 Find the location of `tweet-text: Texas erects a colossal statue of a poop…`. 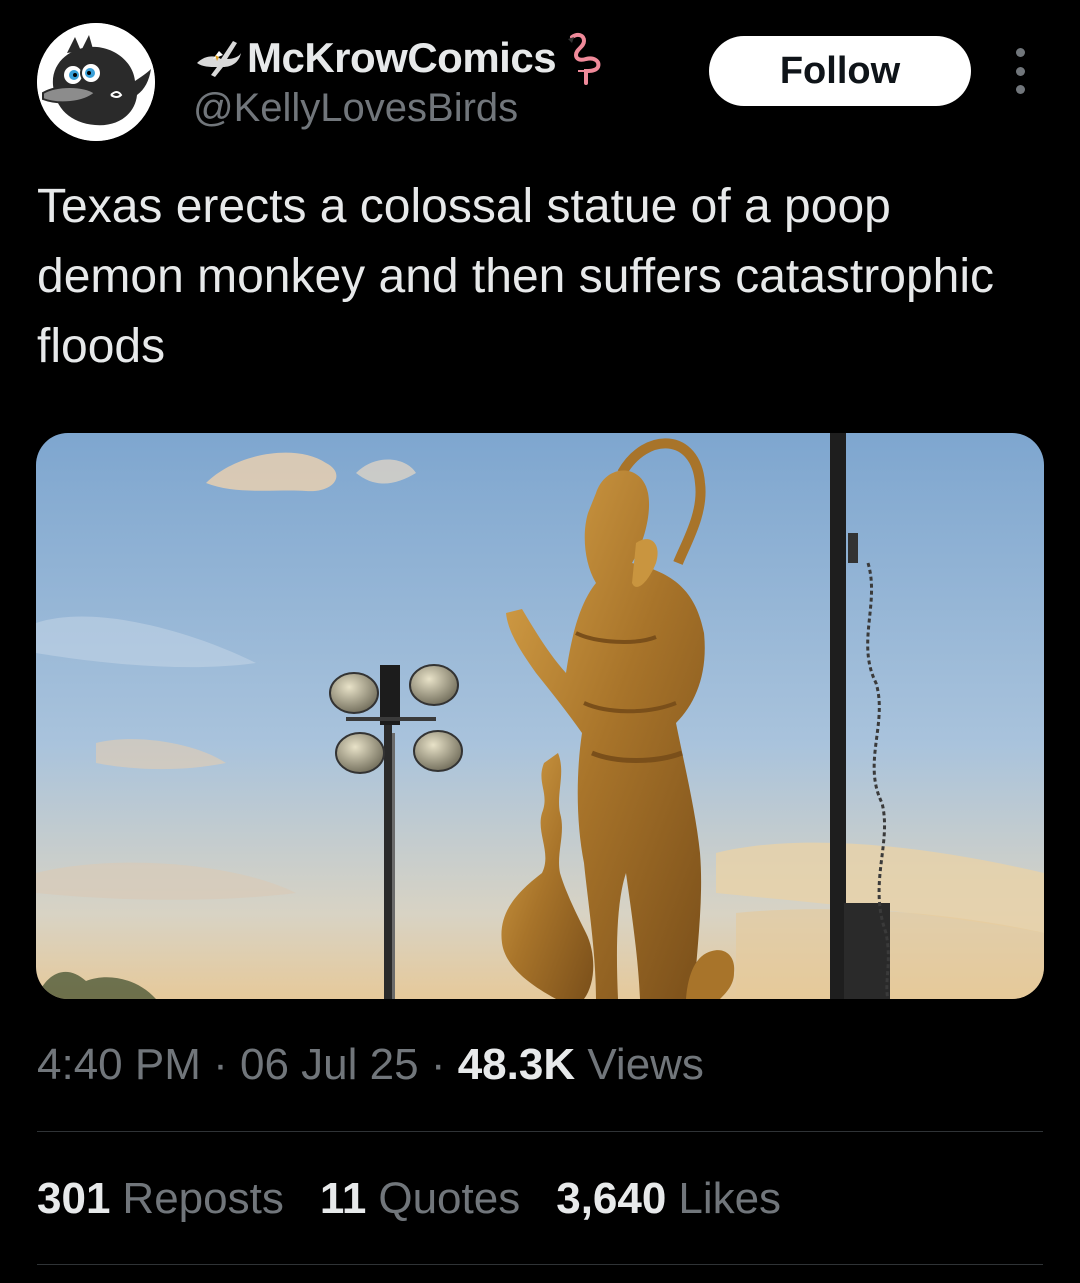

tweet-text: Texas erects a colossal statue of a poop… is located at coordinates (515, 276).